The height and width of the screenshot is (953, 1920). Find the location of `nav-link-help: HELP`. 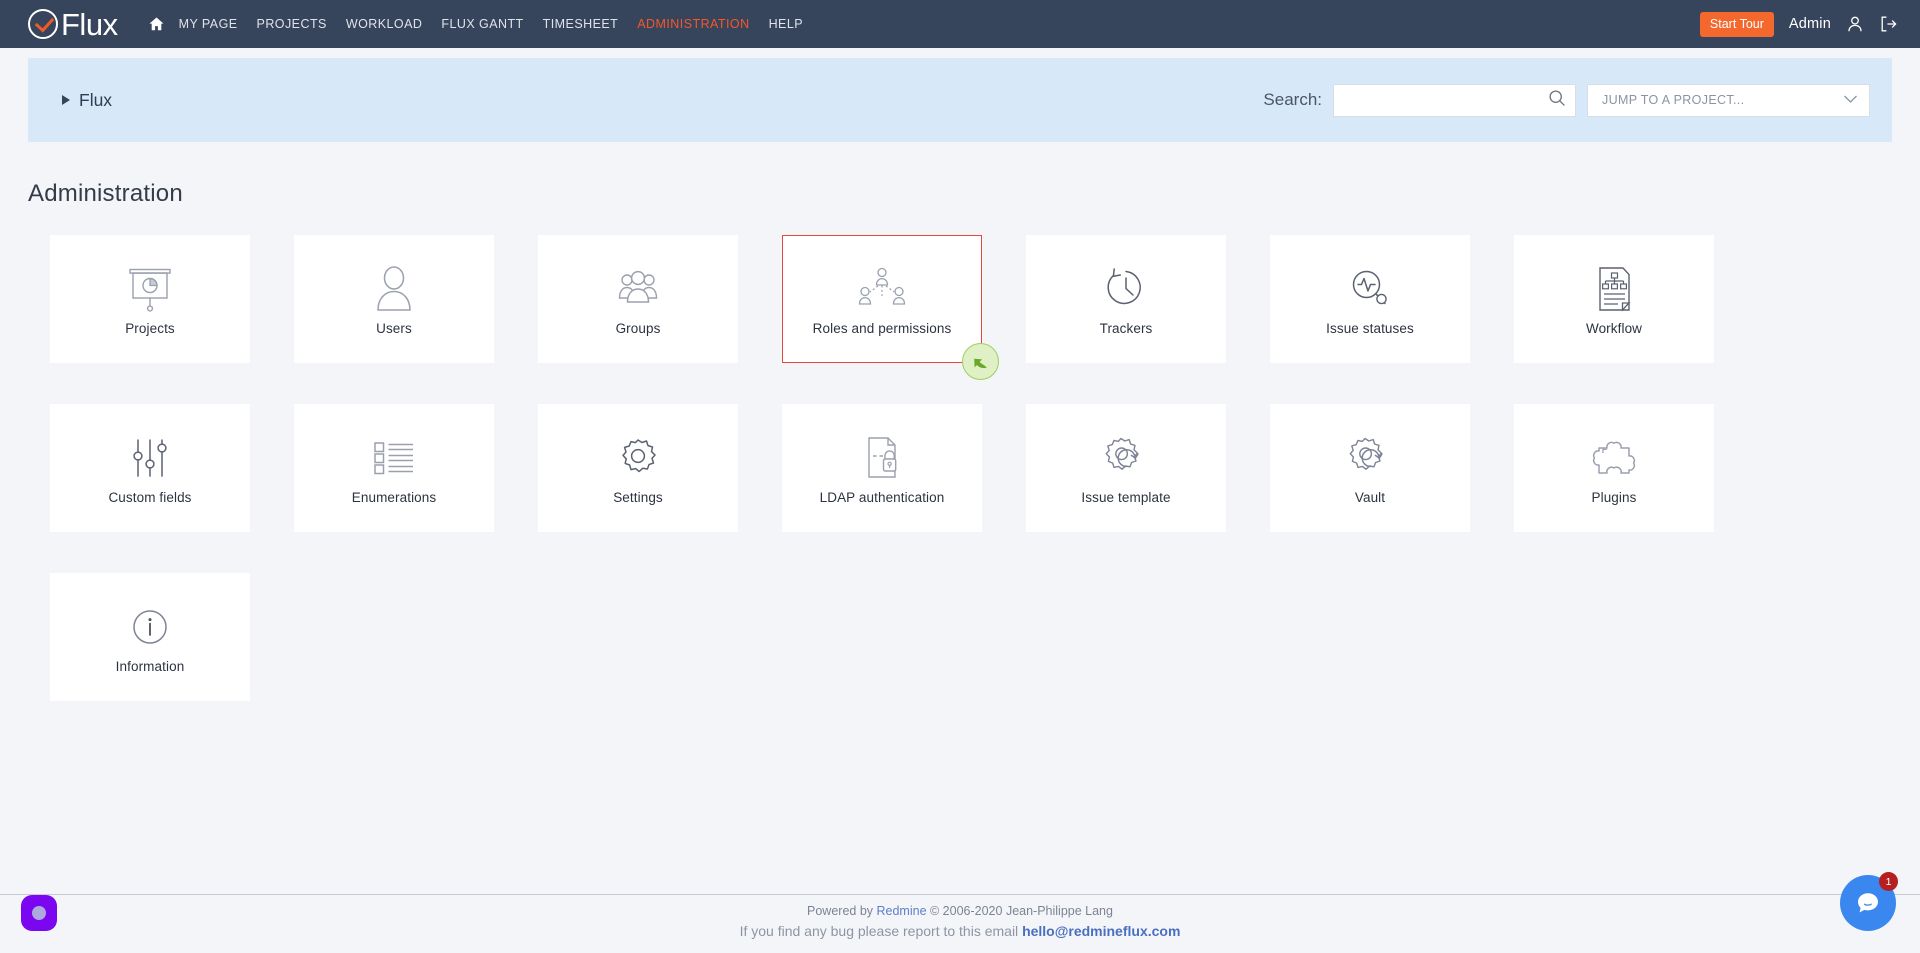

nav-link-help: HELP is located at coordinates (786, 24).